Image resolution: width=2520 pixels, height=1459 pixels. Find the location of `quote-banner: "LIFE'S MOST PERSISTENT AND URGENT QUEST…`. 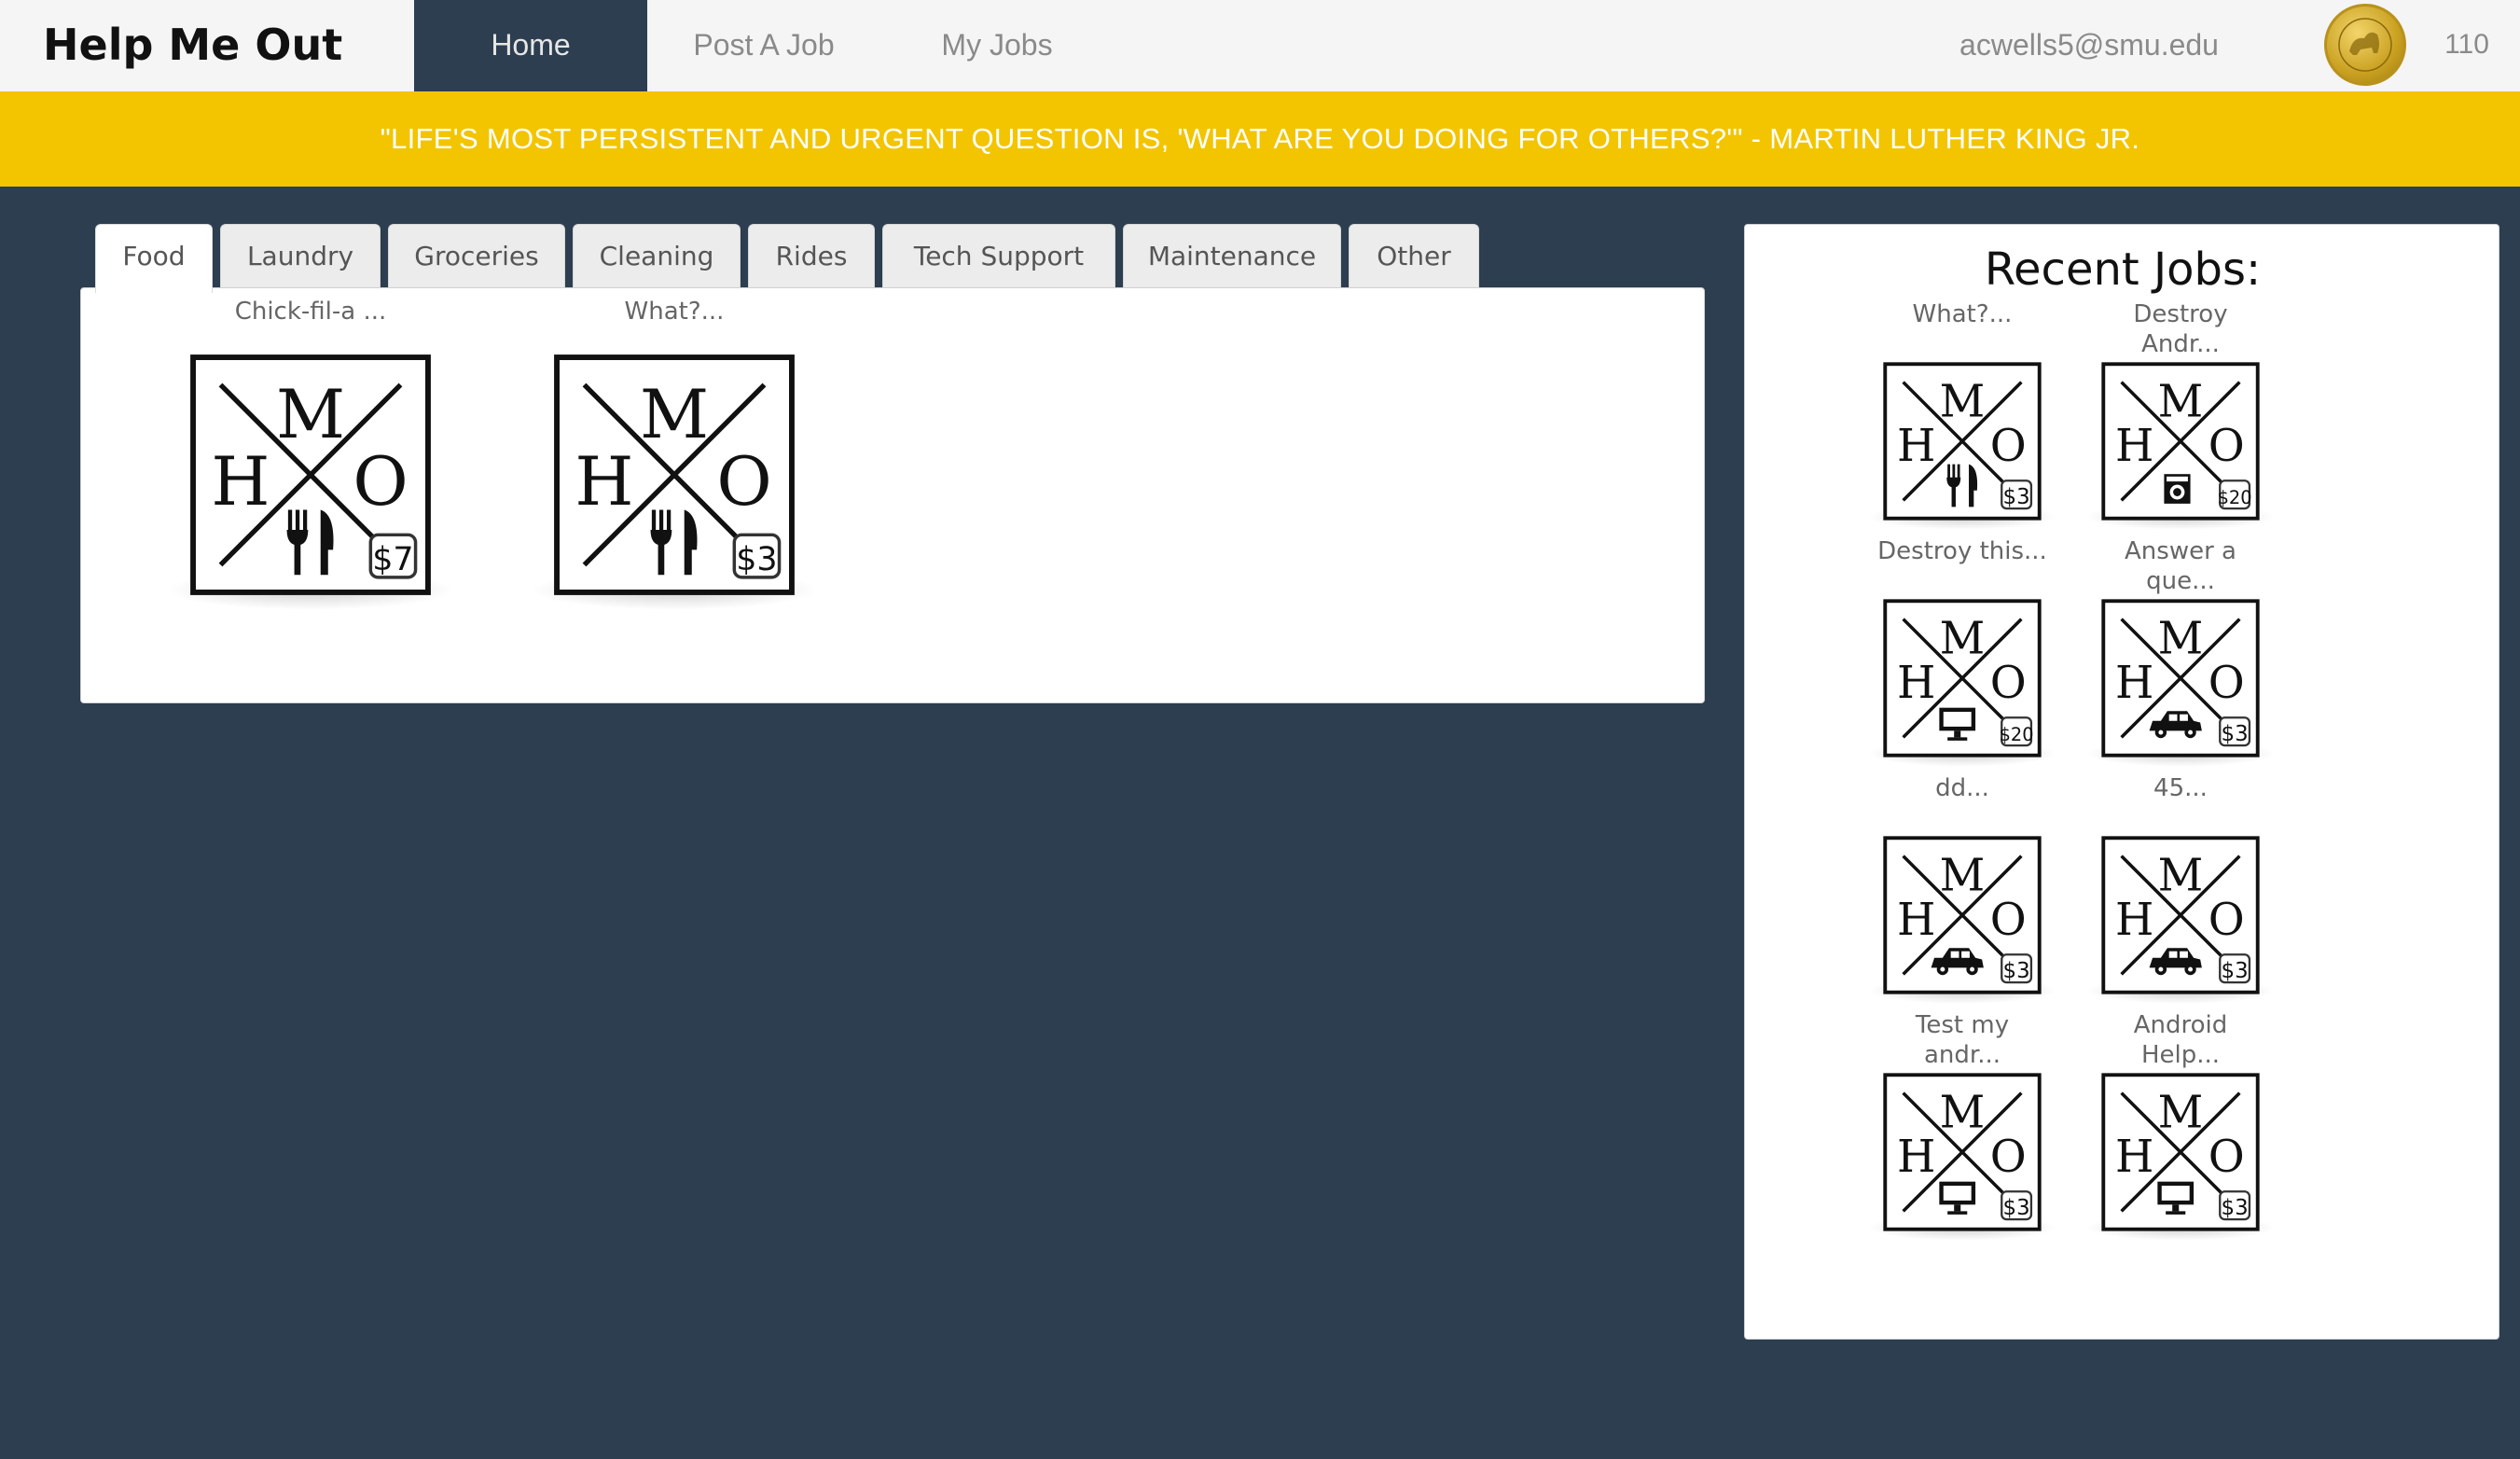

quote-banner: "LIFE'S MOST PERSISTENT AND URGENT QUEST… is located at coordinates (1260, 139).